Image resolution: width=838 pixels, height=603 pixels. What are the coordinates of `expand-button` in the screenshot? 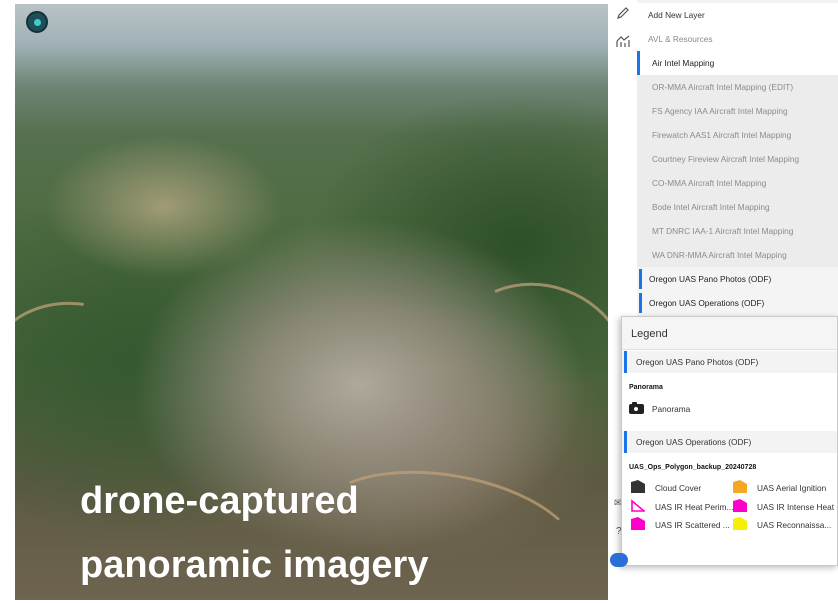 It's located at (619, 560).